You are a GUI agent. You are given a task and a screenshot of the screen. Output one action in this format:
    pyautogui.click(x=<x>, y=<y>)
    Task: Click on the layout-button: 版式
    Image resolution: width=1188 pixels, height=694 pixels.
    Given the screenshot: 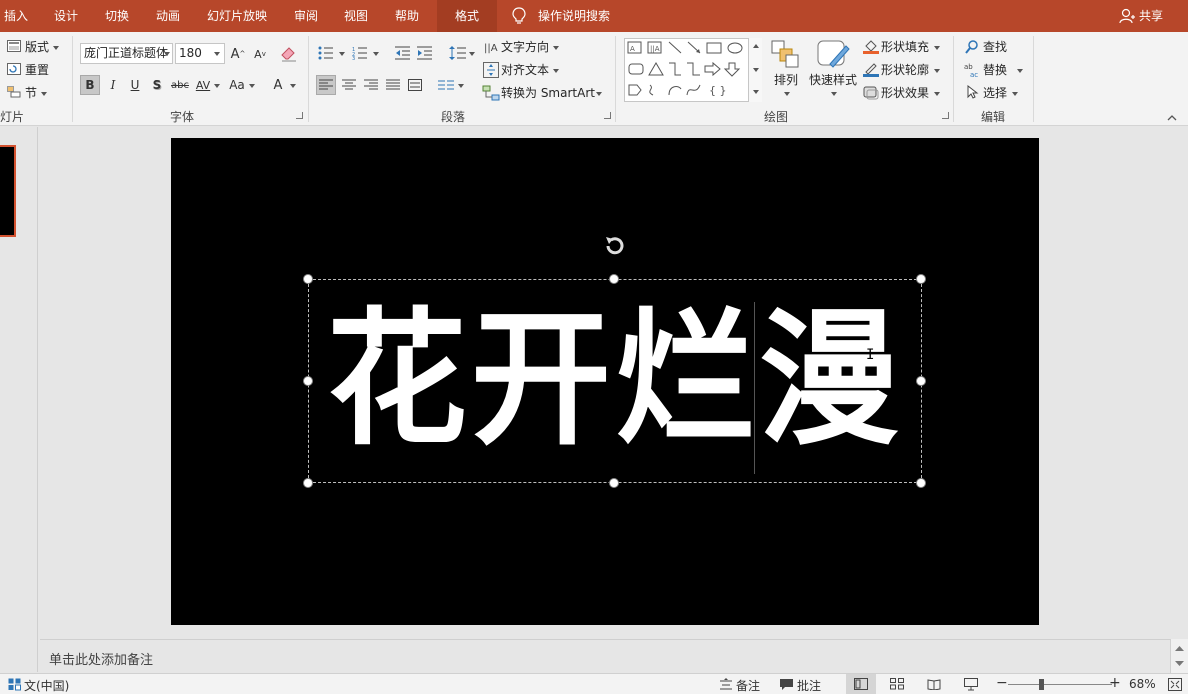 What is the action you would take?
    pyautogui.click(x=37, y=47)
    